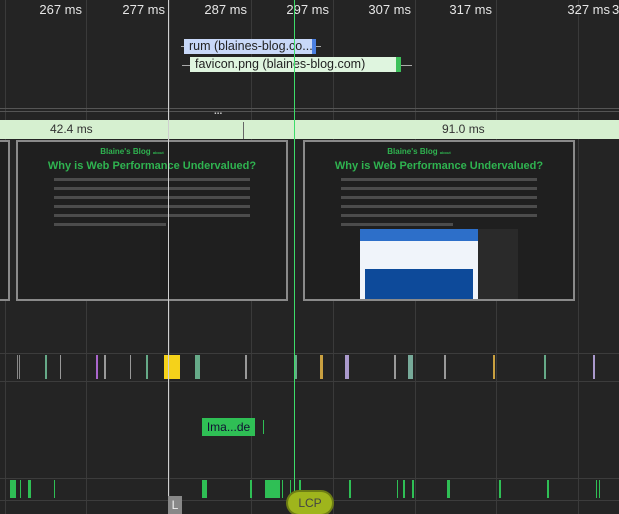  Describe the element at coordinates (71, 129) in the screenshot. I see `frame-duration: 42.4 ms` at that location.